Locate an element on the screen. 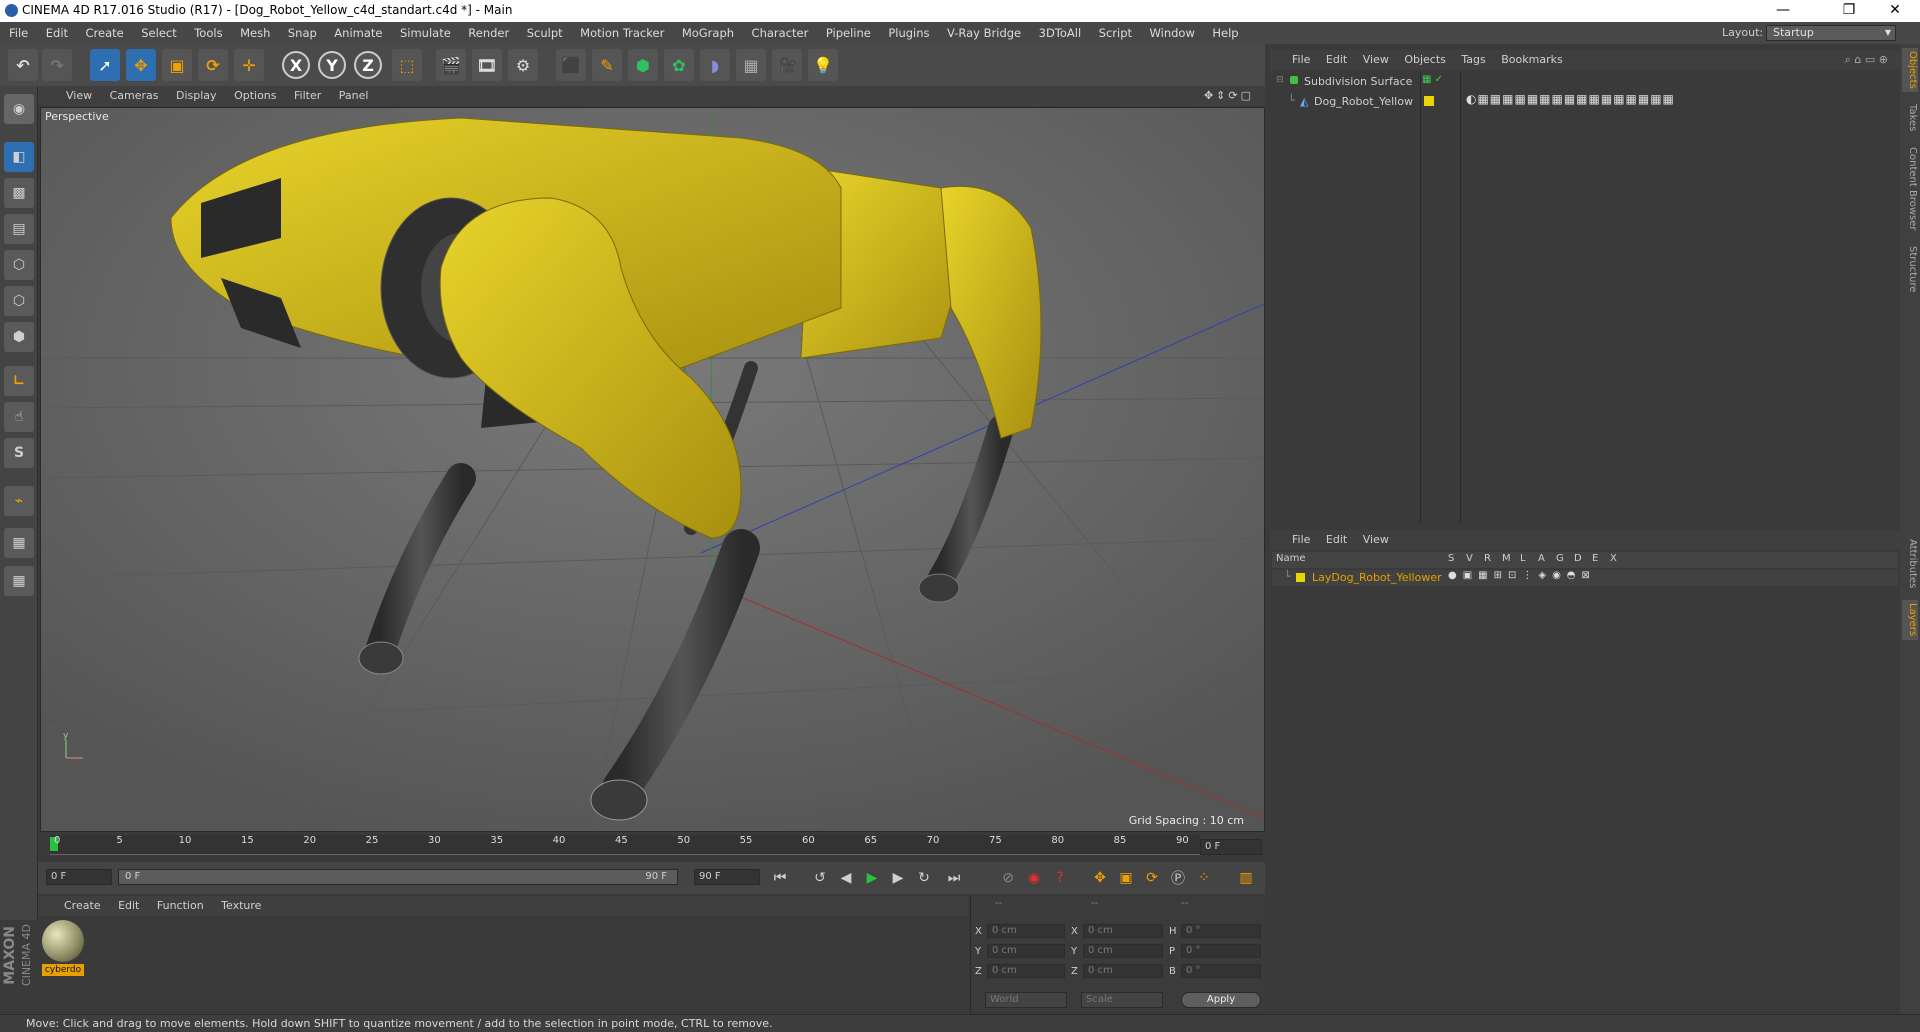 The height and width of the screenshot is (1032, 1920). apply-button: Apply is located at coordinates (1221, 1000).